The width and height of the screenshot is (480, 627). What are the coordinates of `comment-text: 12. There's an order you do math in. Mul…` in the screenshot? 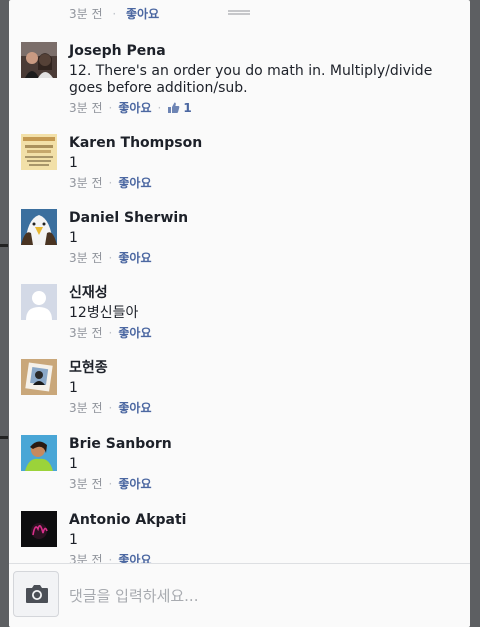 It's located at (251, 79).